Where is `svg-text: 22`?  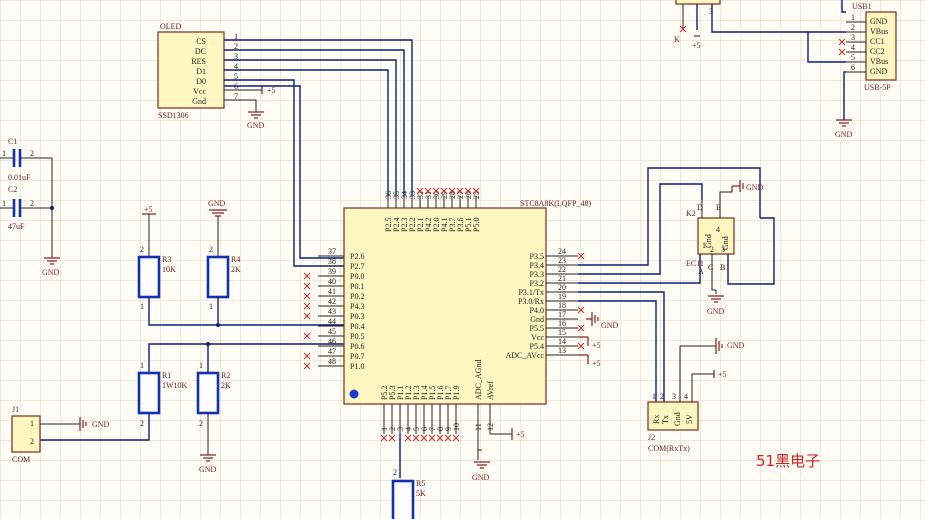
svg-text: 22 is located at coordinates (562, 269).